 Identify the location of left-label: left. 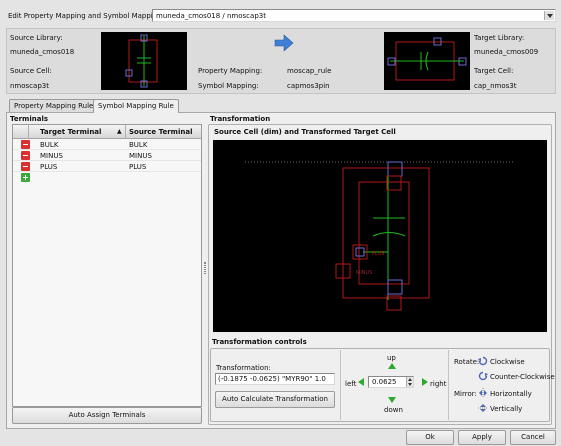
(351, 384).